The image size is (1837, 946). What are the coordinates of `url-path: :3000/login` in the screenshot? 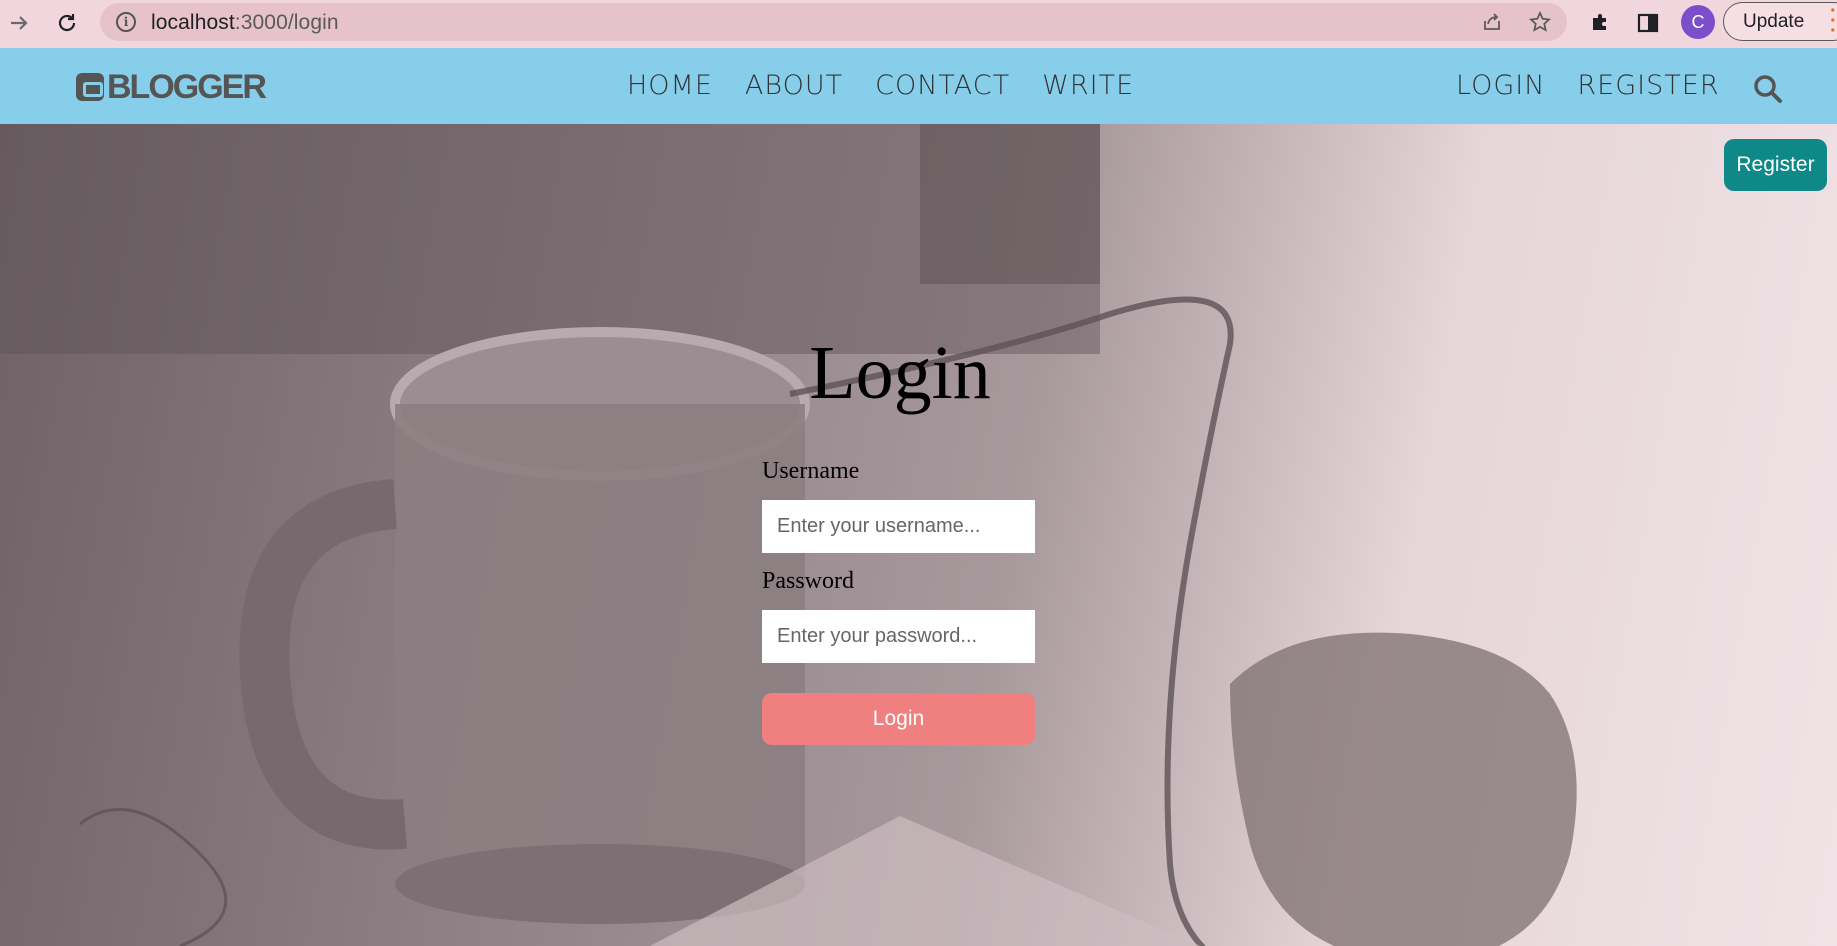 It's located at (286, 22).